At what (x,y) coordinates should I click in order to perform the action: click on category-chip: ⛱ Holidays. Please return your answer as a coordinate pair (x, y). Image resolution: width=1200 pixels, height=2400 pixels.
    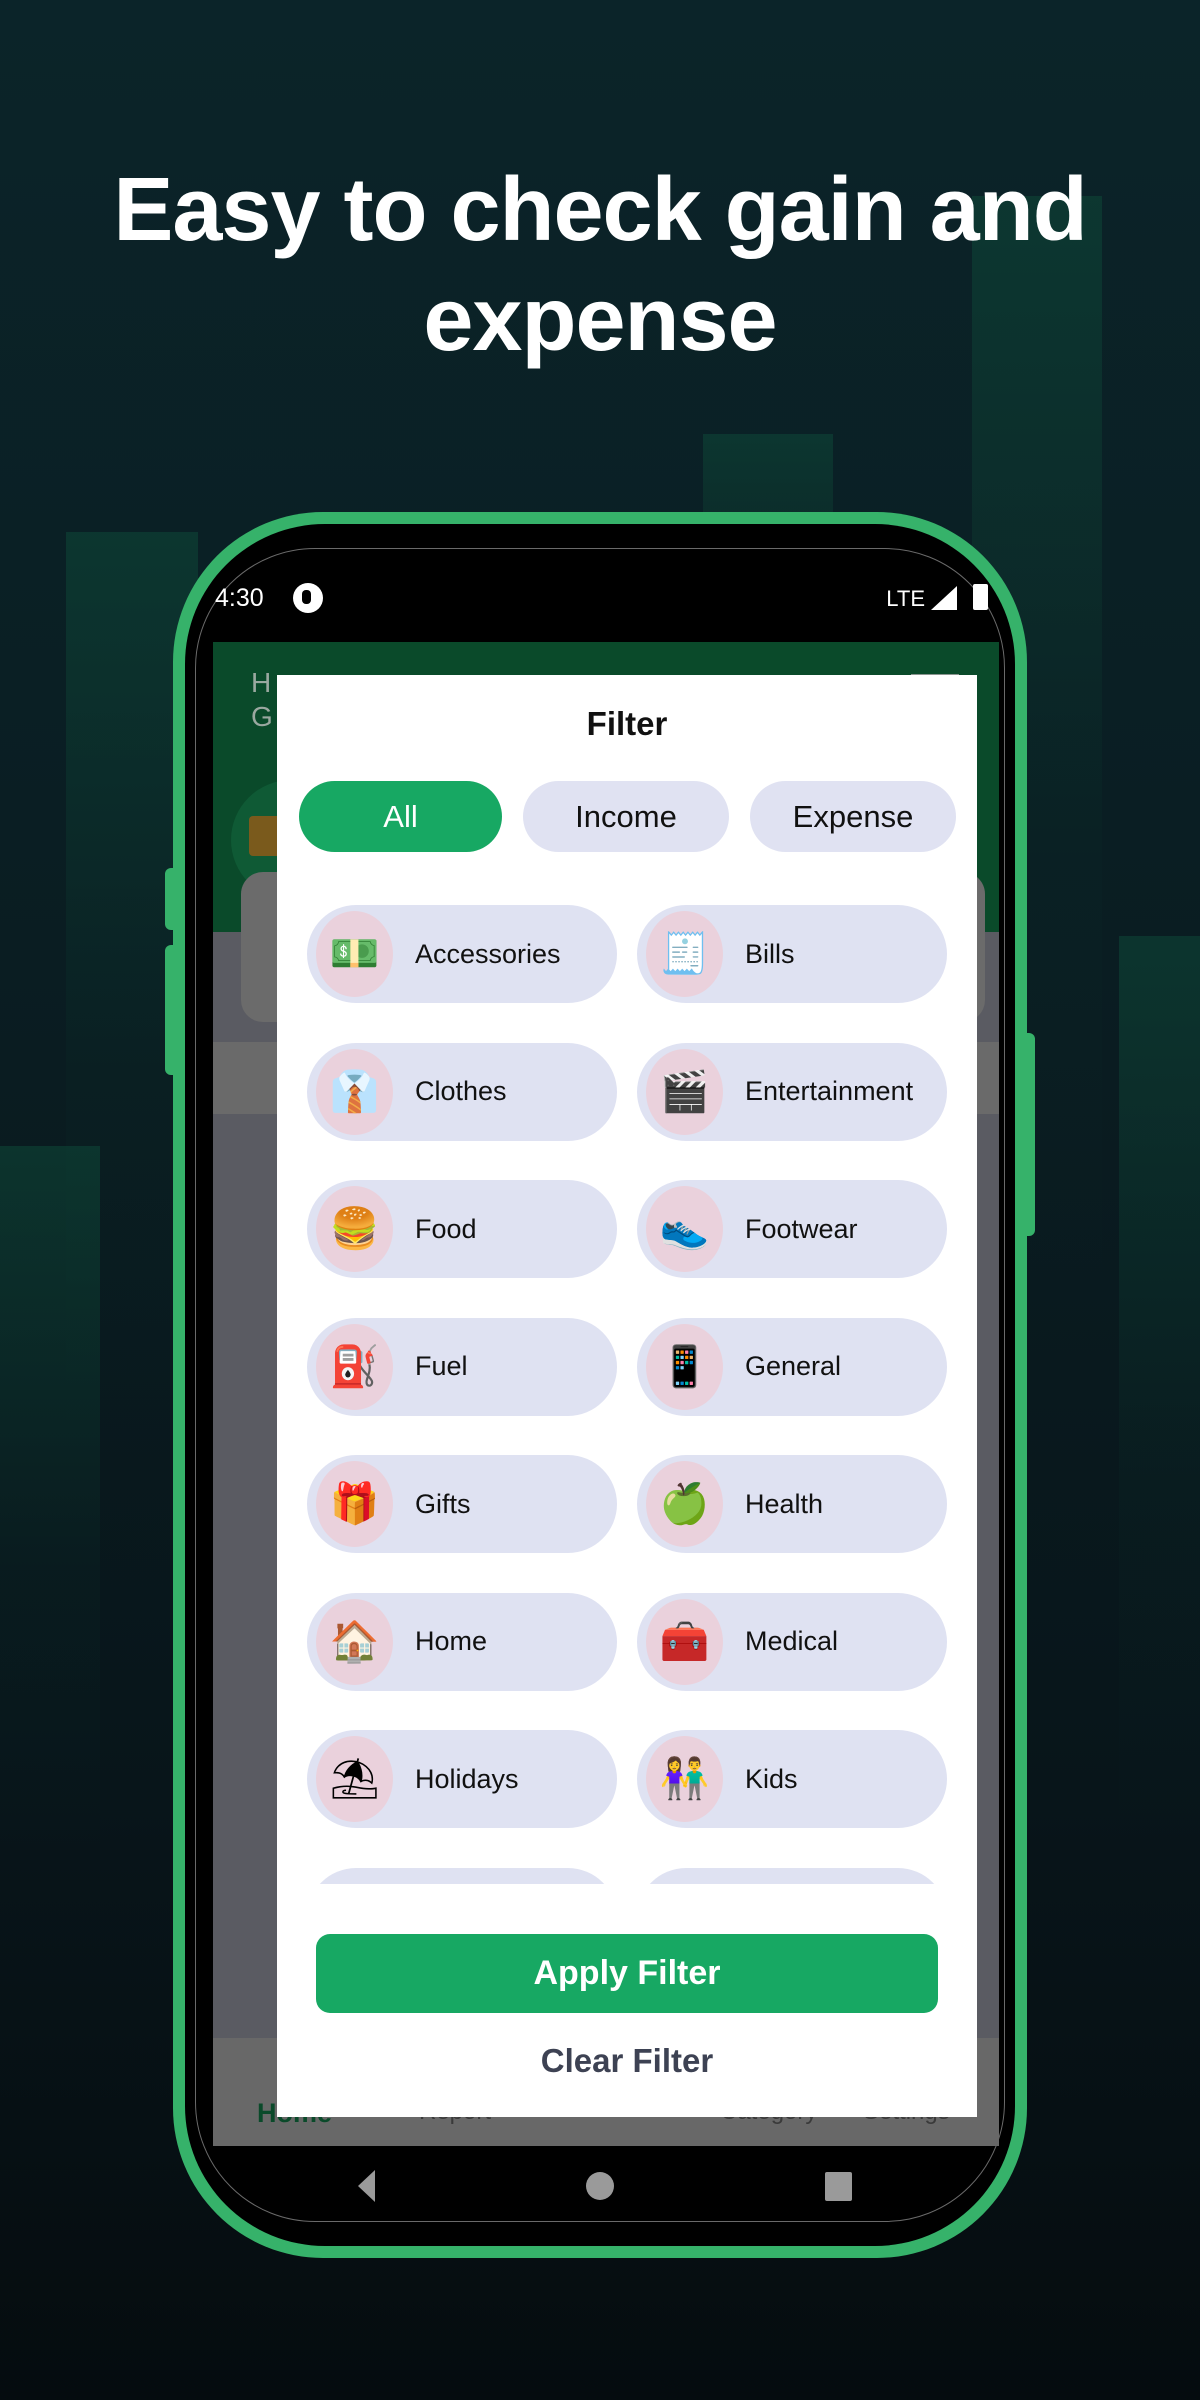
    Looking at the image, I should click on (462, 1779).